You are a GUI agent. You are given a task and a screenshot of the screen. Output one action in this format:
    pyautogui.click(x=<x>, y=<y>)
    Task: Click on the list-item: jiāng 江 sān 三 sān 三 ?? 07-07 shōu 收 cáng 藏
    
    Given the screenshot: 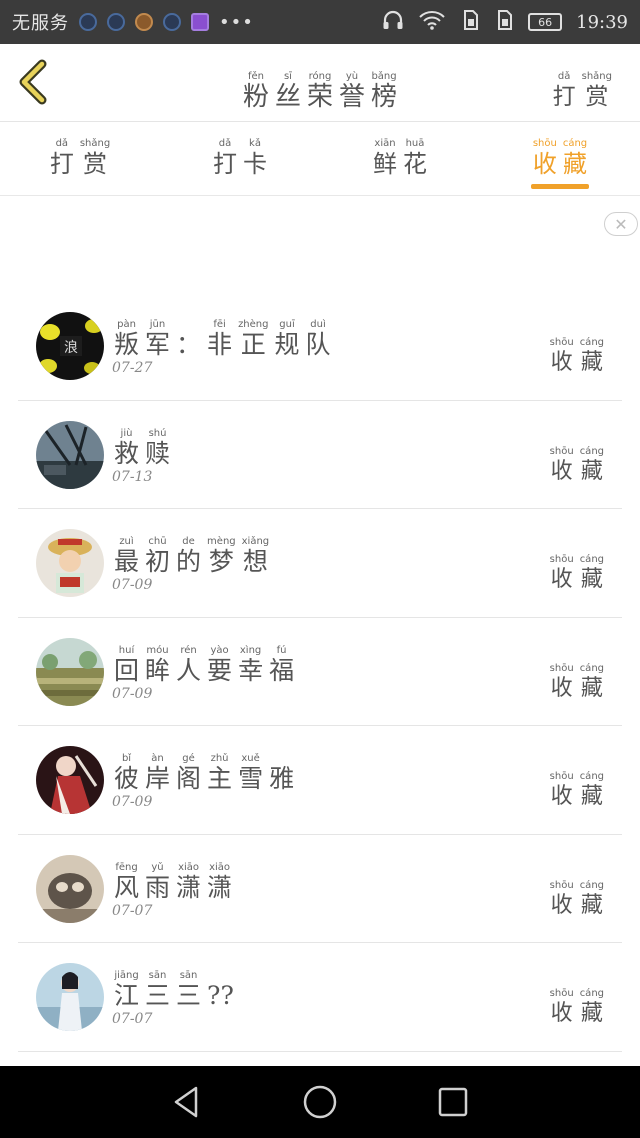 What is the action you would take?
    pyautogui.click(x=320, y=997)
    